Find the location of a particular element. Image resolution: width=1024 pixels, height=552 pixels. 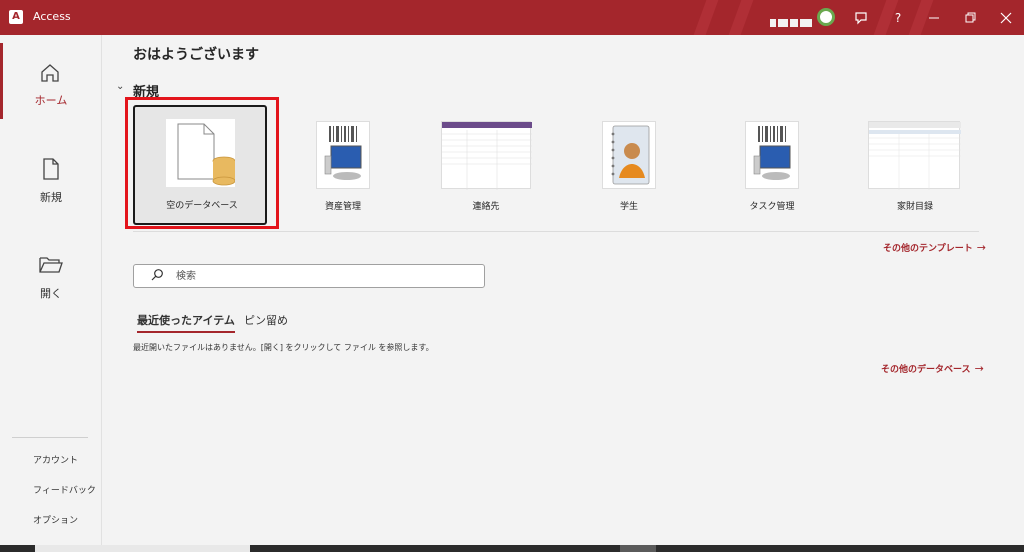

template-asset-management: 資産管理 is located at coordinates (343, 165).